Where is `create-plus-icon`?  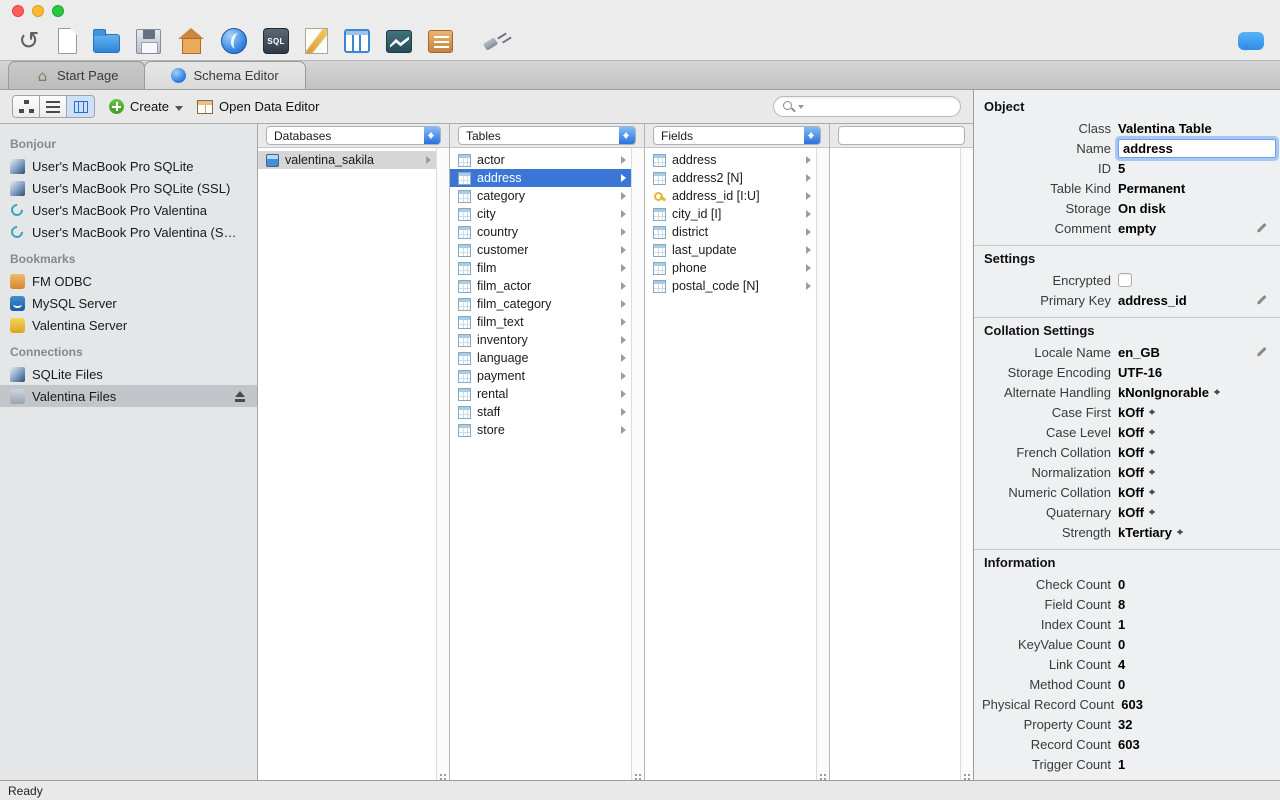 create-plus-icon is located at coordinates (116, 106).